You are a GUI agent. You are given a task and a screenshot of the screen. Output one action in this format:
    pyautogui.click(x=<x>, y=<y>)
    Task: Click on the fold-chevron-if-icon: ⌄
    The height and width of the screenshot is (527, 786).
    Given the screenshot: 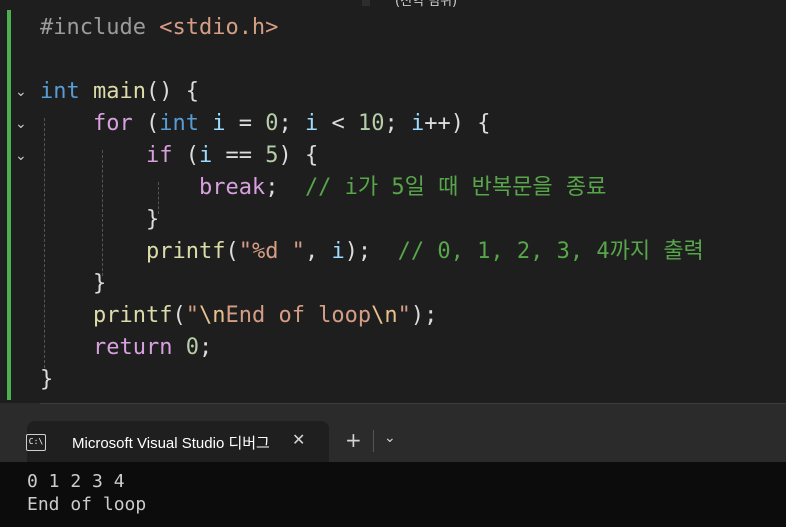 What is the action you would take?
    pyautogui.click(x=21, y=156)
    